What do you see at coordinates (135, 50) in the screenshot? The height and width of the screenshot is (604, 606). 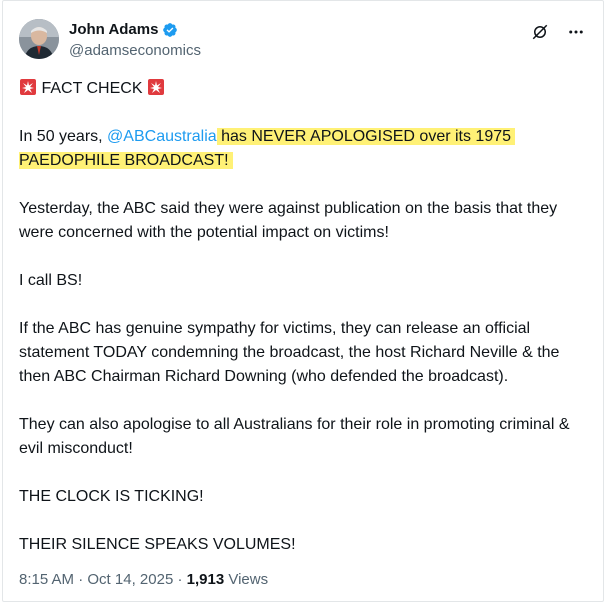 I see `author-handle: @adamseconomics` at bounding box center [135, 50].